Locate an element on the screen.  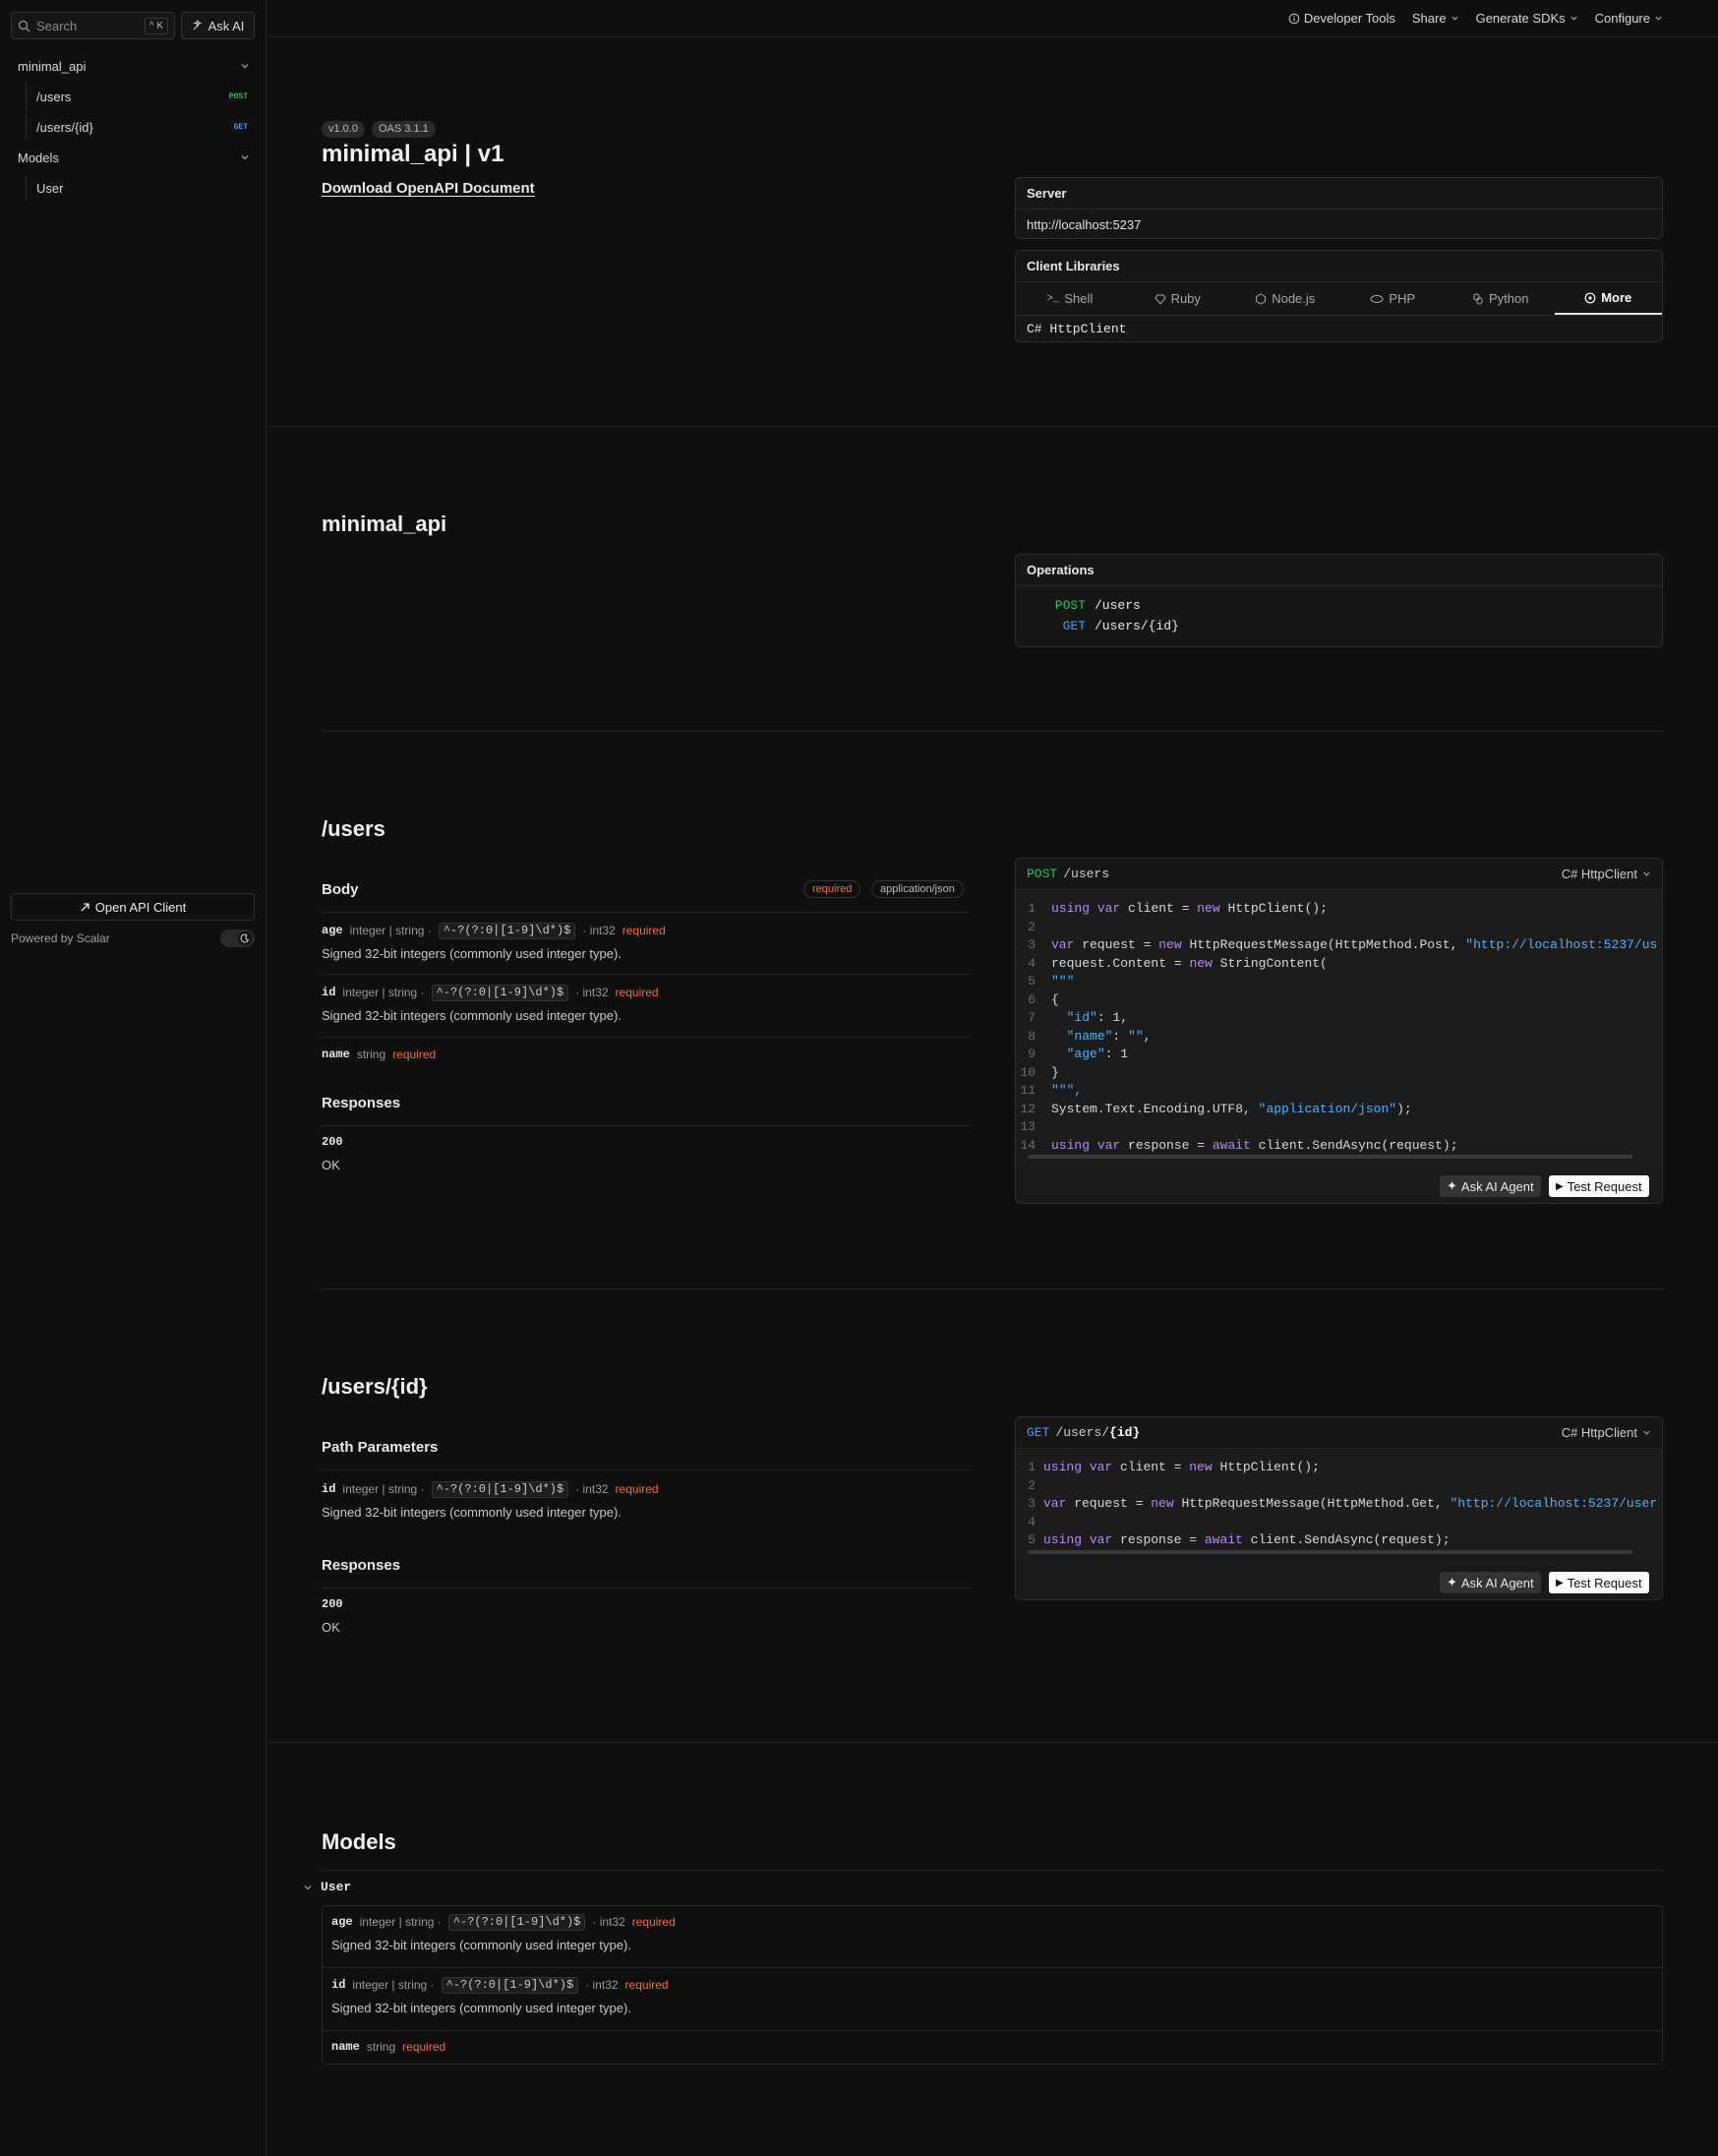
configure-menu: Configure is located at coordinates (1629, 18).